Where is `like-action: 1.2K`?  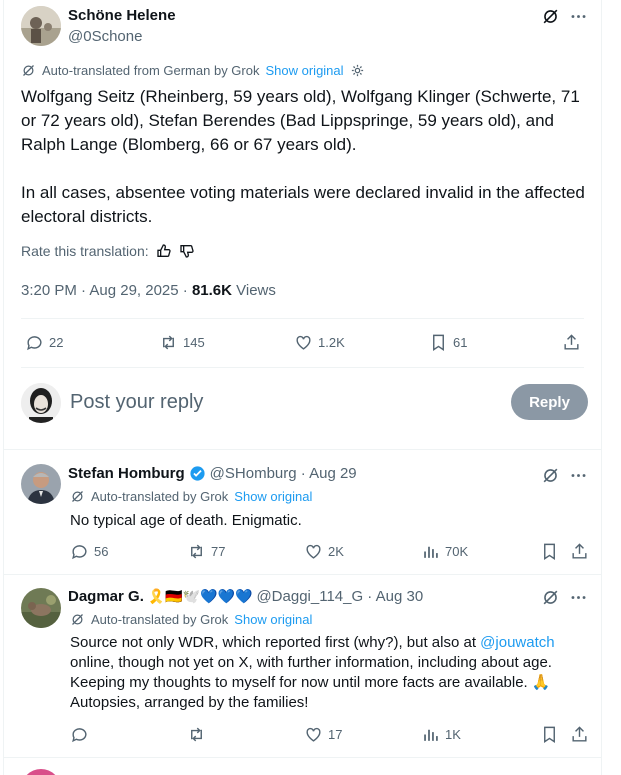
like-action: 1.2K is located at coordinates (319, 342).